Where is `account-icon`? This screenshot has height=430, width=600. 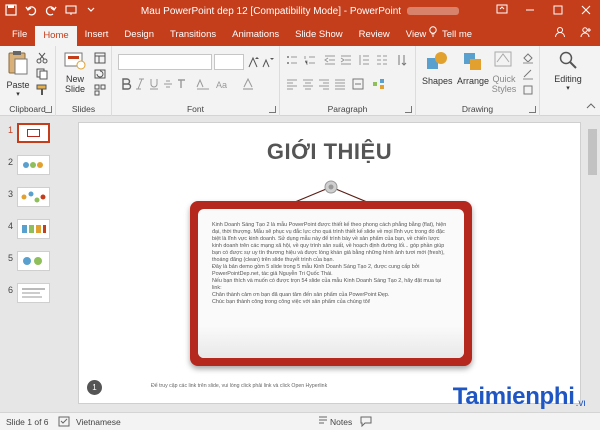
account-icon is located at coordinates (560, 35).